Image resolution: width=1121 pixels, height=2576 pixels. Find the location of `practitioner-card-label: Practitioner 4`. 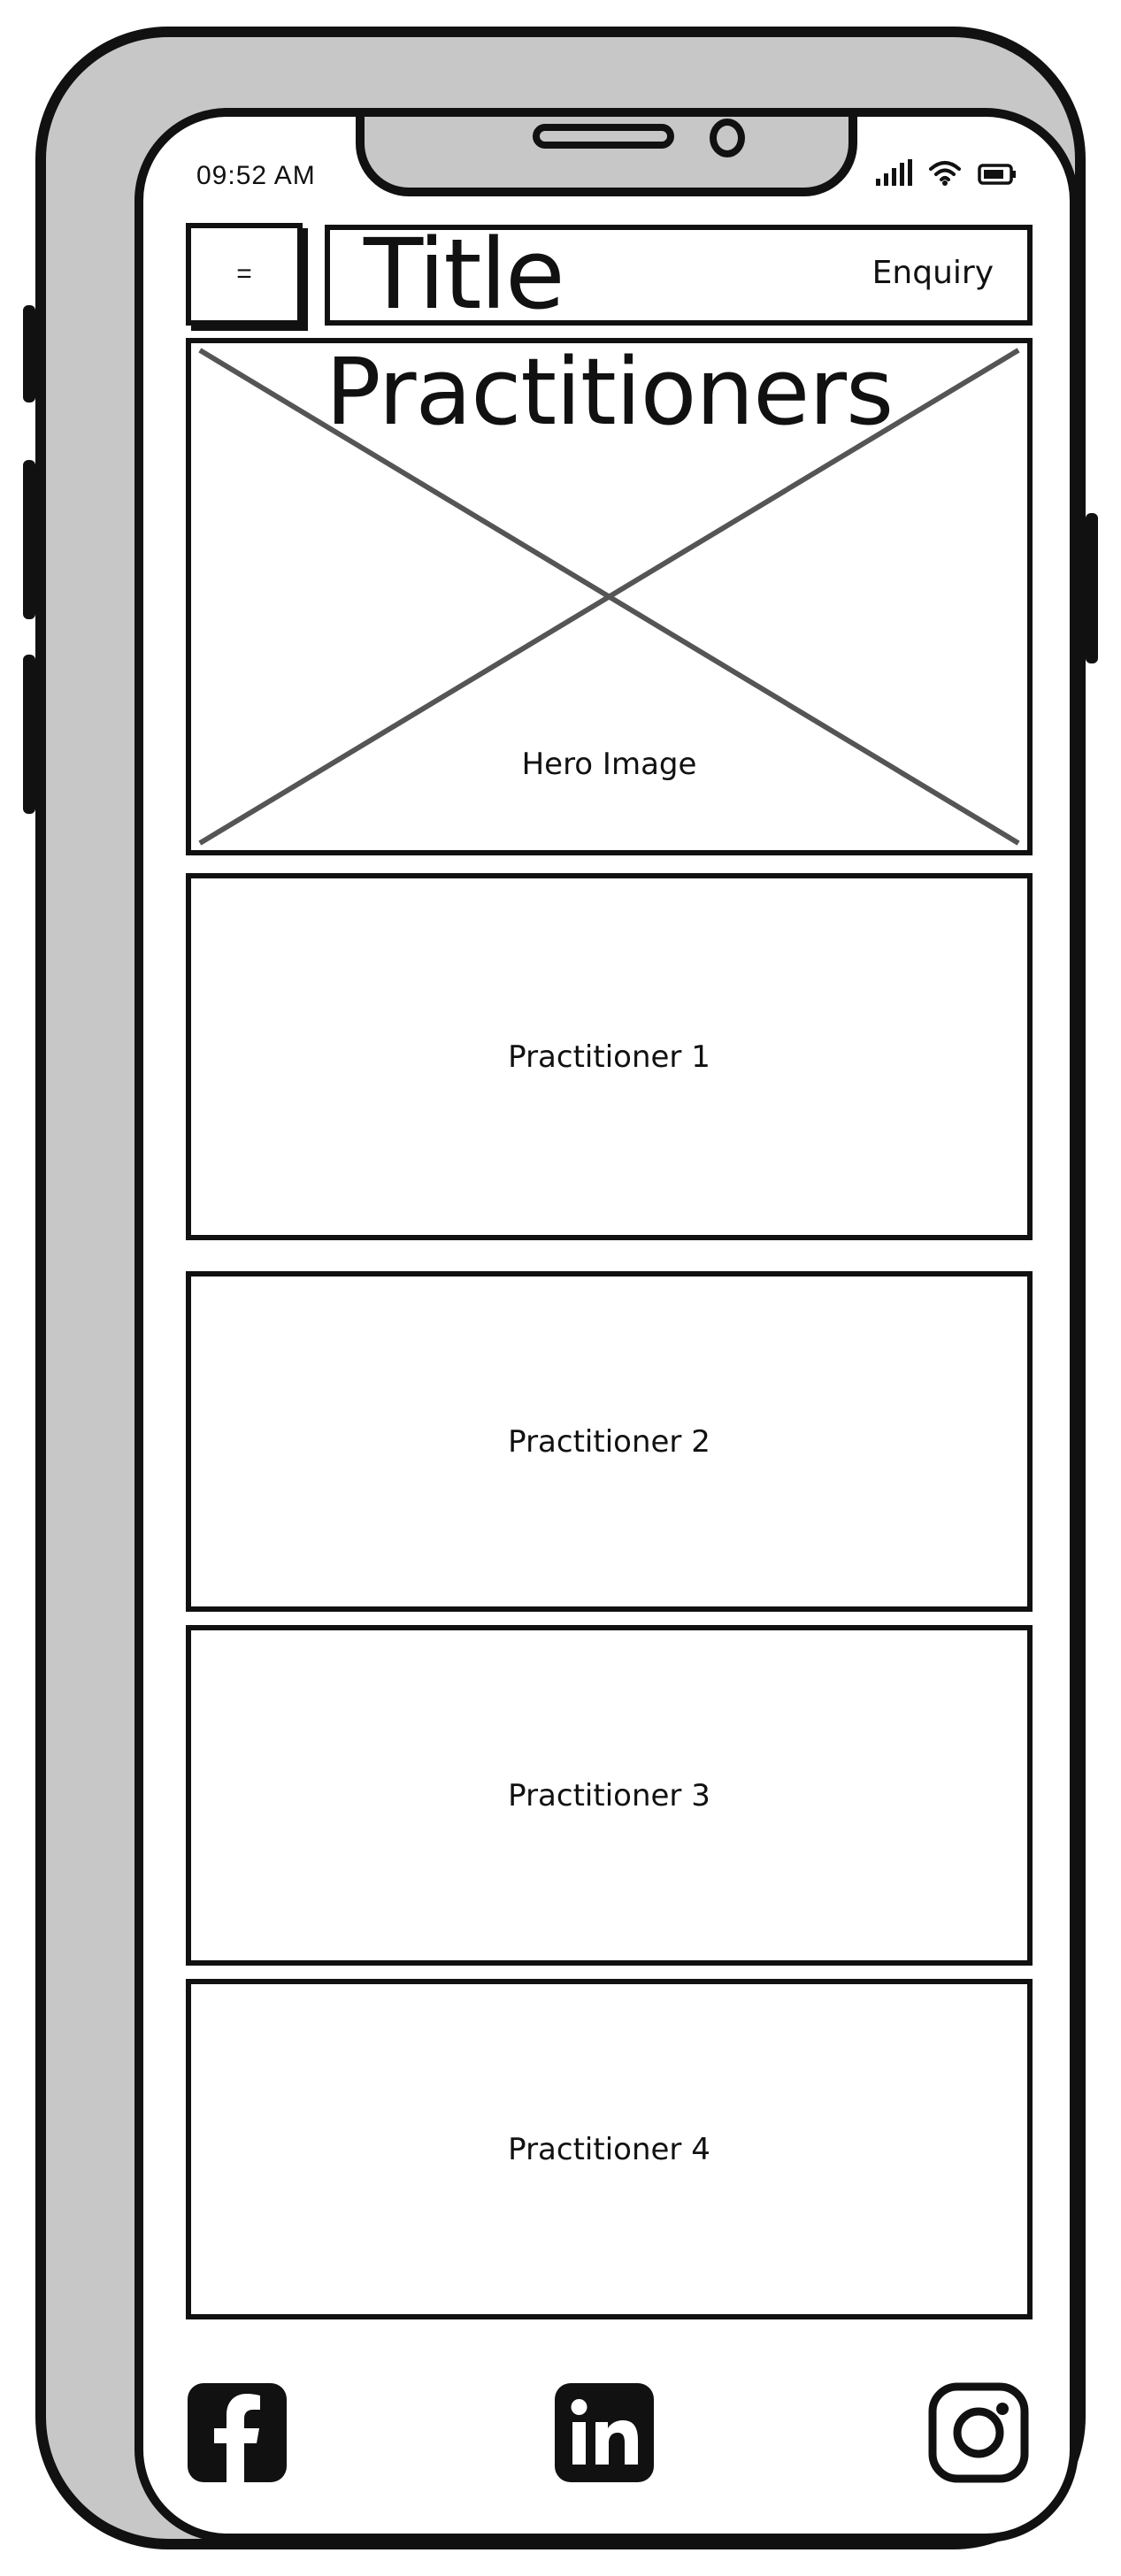

practitioner-card-label: Practitioner 4 is located at coordinates (609, 2149).